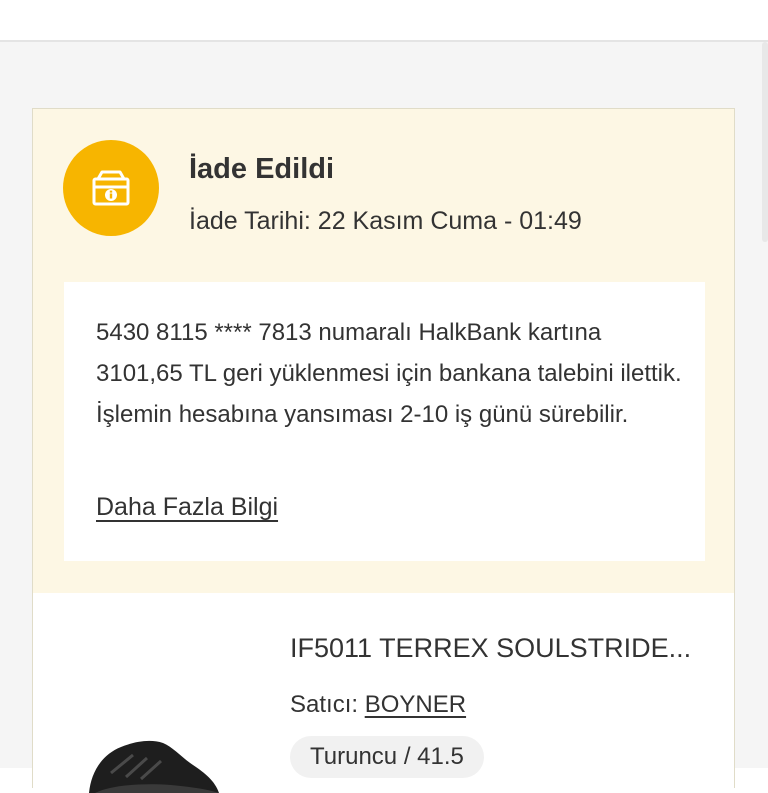  I want to click on seller-line: Satıcı: BOYNER, so click(378, 705).